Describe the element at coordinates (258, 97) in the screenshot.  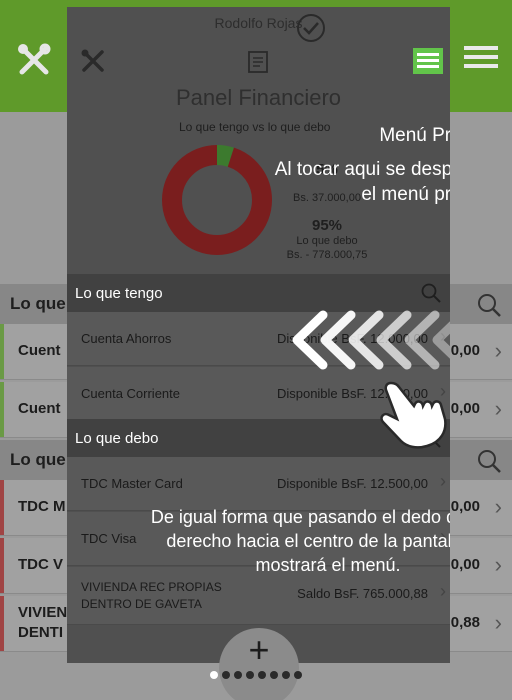
I see `page-title: Panel Financiero` at that location.